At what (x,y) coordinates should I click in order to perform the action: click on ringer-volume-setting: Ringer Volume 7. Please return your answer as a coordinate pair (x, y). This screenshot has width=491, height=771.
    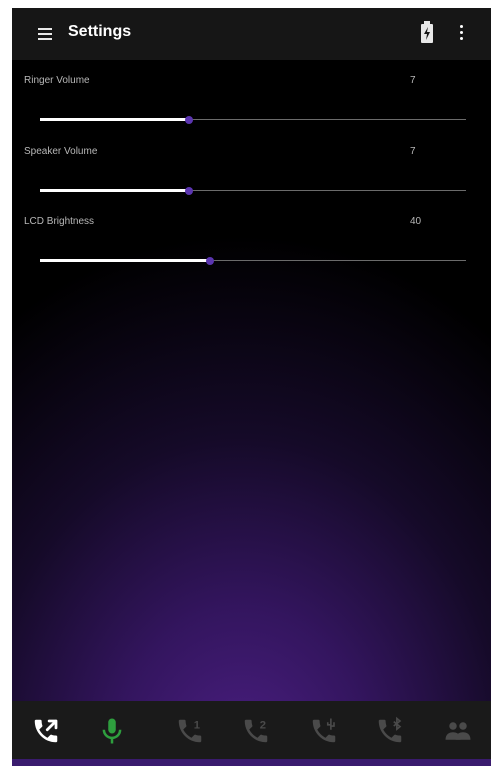
    Looking at the image, I should click on (251, 108).